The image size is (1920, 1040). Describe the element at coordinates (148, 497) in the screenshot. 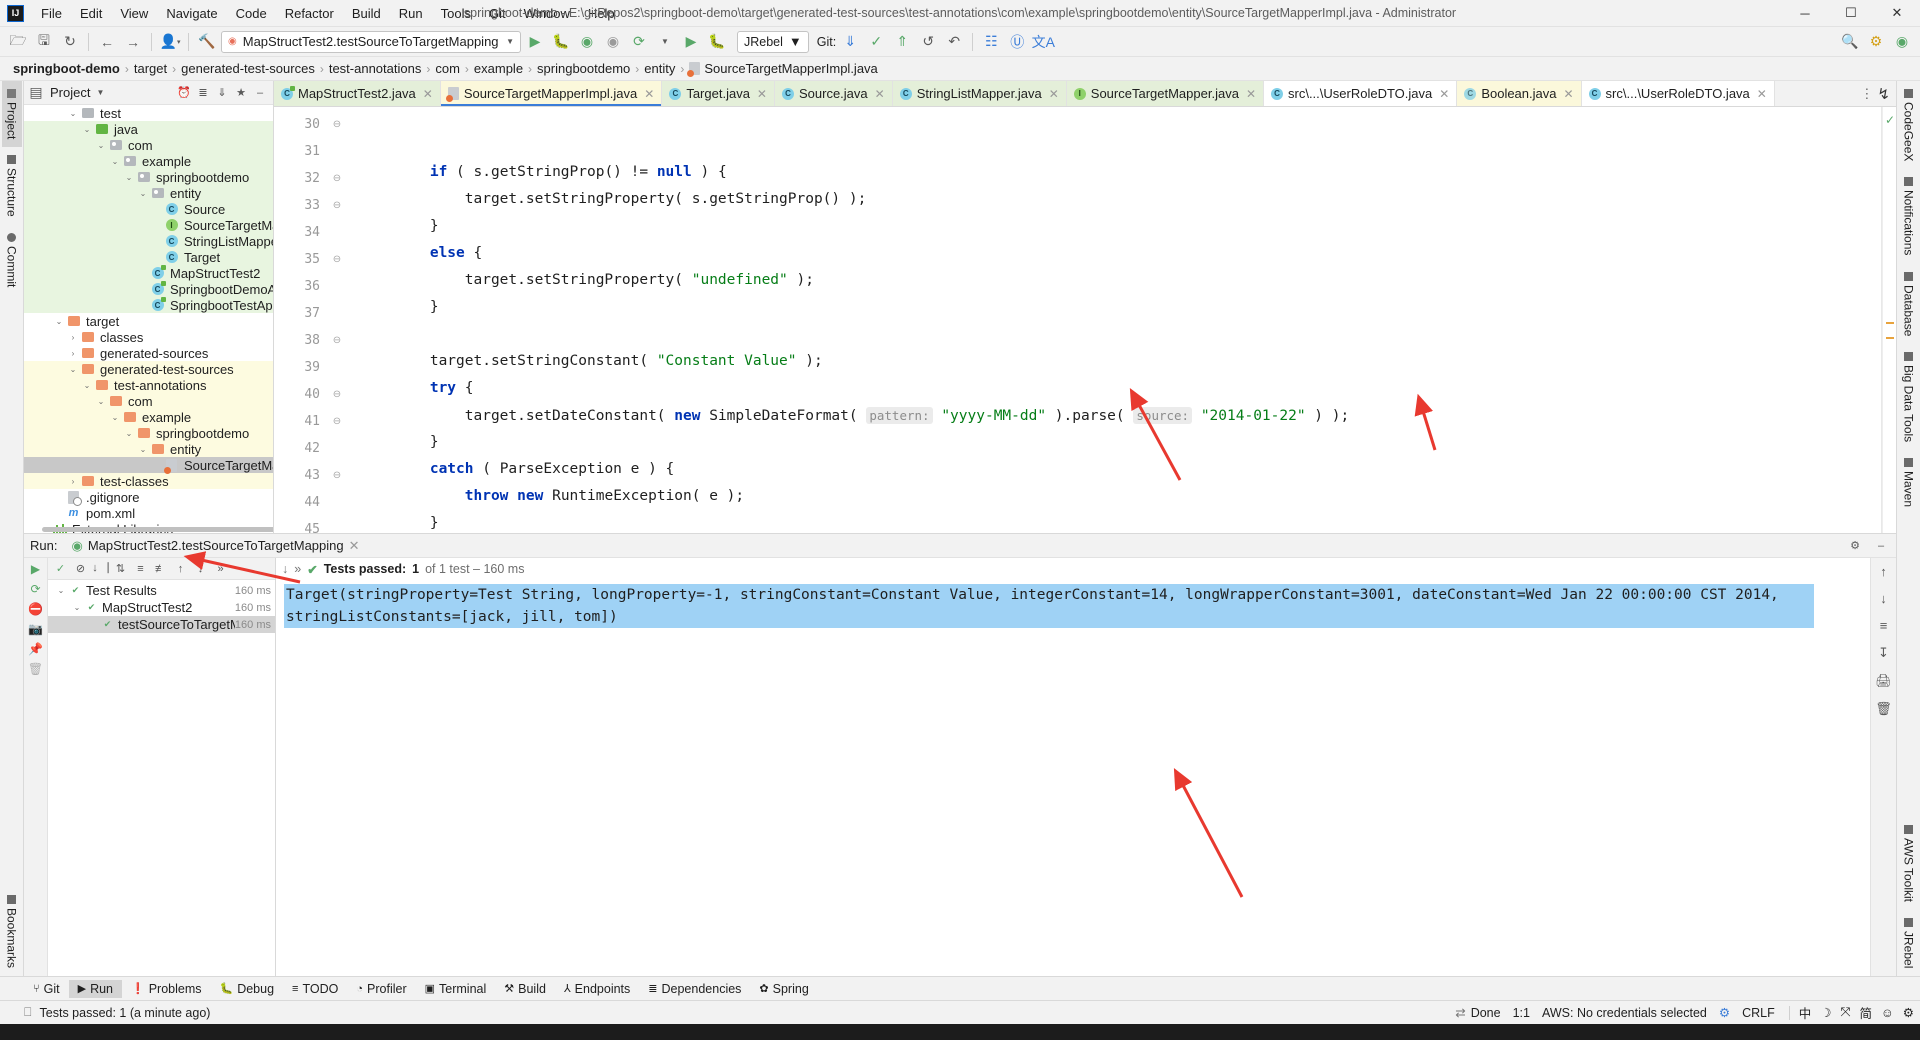

I see `tree-row: .gitignore` at that location.